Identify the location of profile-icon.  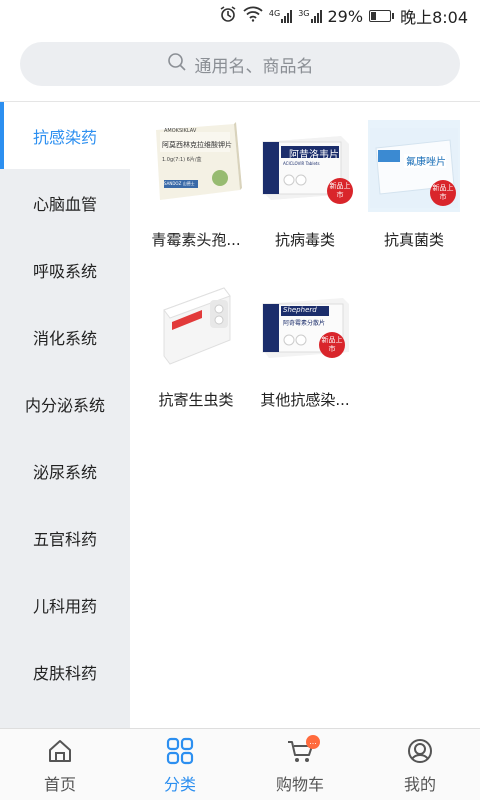
(420, 751).